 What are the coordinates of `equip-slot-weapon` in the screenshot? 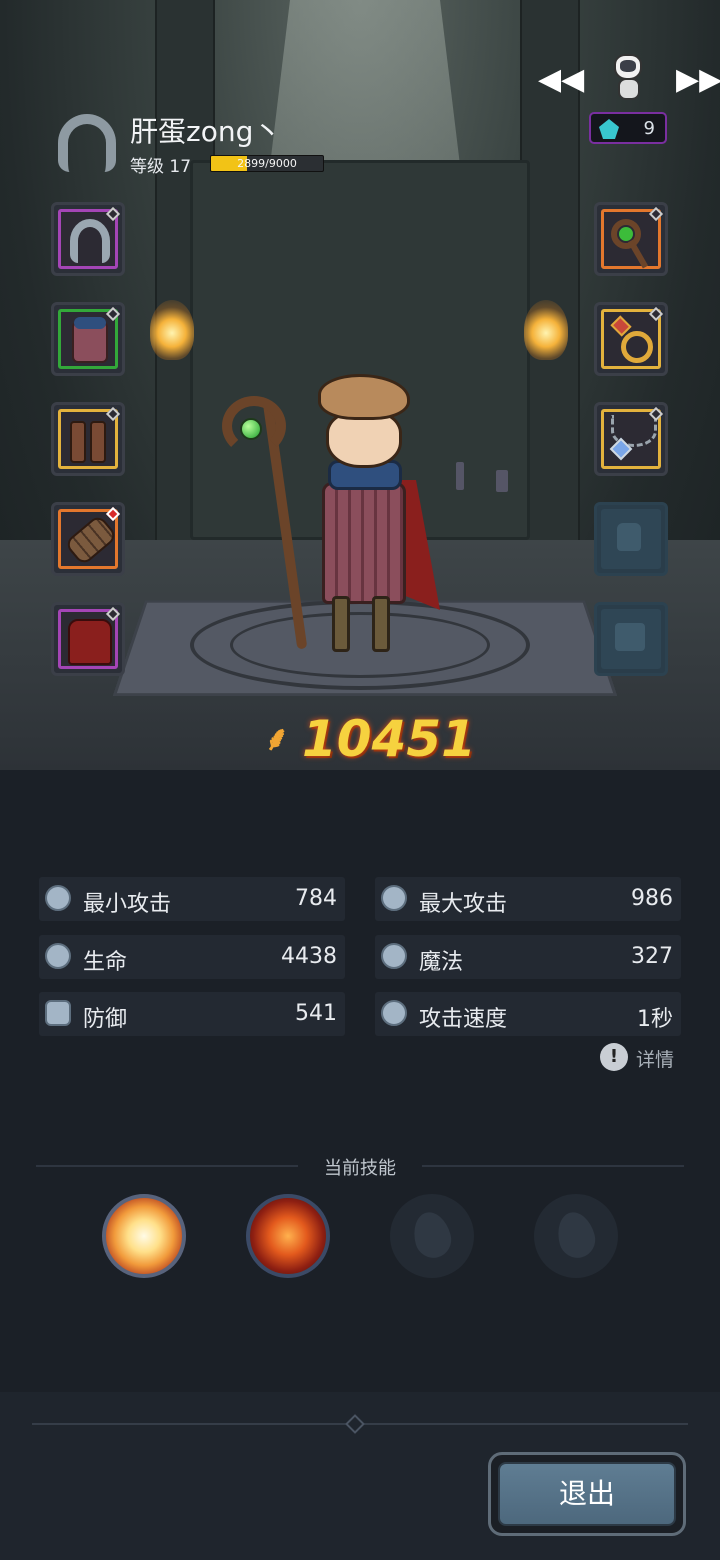 It's located at (631, 239).